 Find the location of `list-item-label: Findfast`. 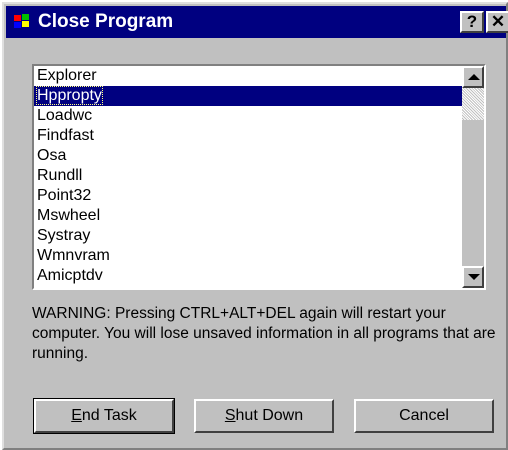

list-item-label: Findfast is located at coordinates (65, 135).